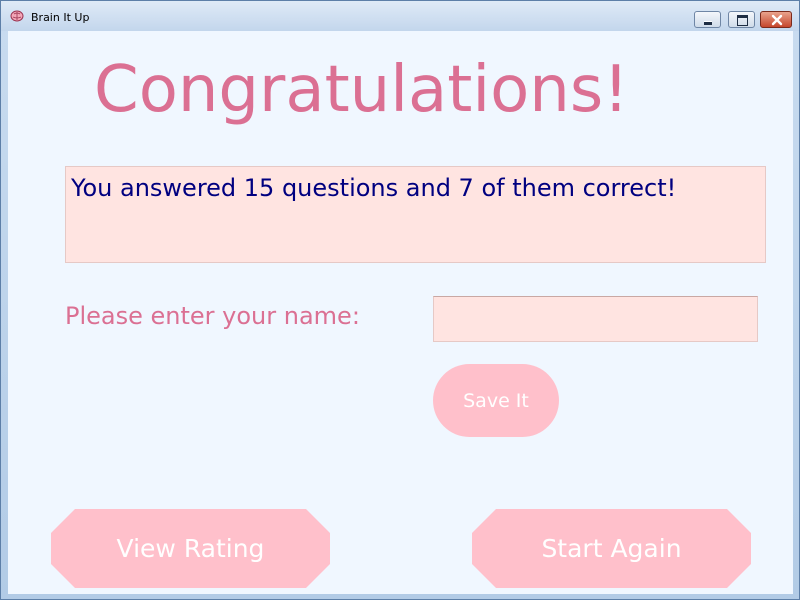 This screenshot has height=600, width=800. What do you see at coordinates (400, 16) in the screenshot?
I see `title-bar: Brain It Up` at bounding box center [400, 16].